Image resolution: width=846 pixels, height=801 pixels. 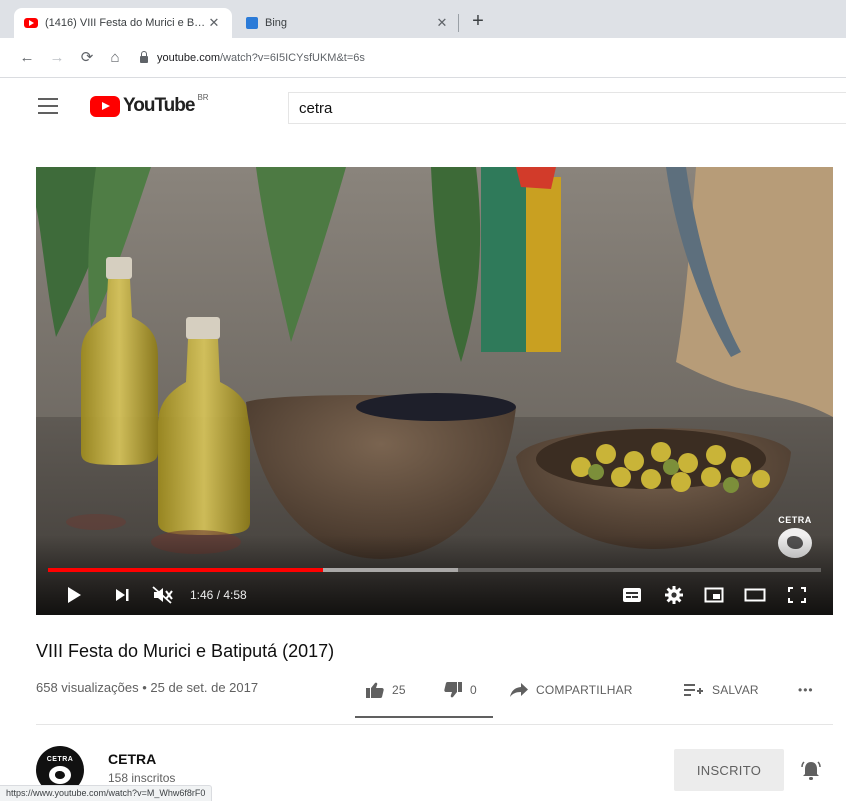 I want to click on share-icon, so click(x=519, y=690).